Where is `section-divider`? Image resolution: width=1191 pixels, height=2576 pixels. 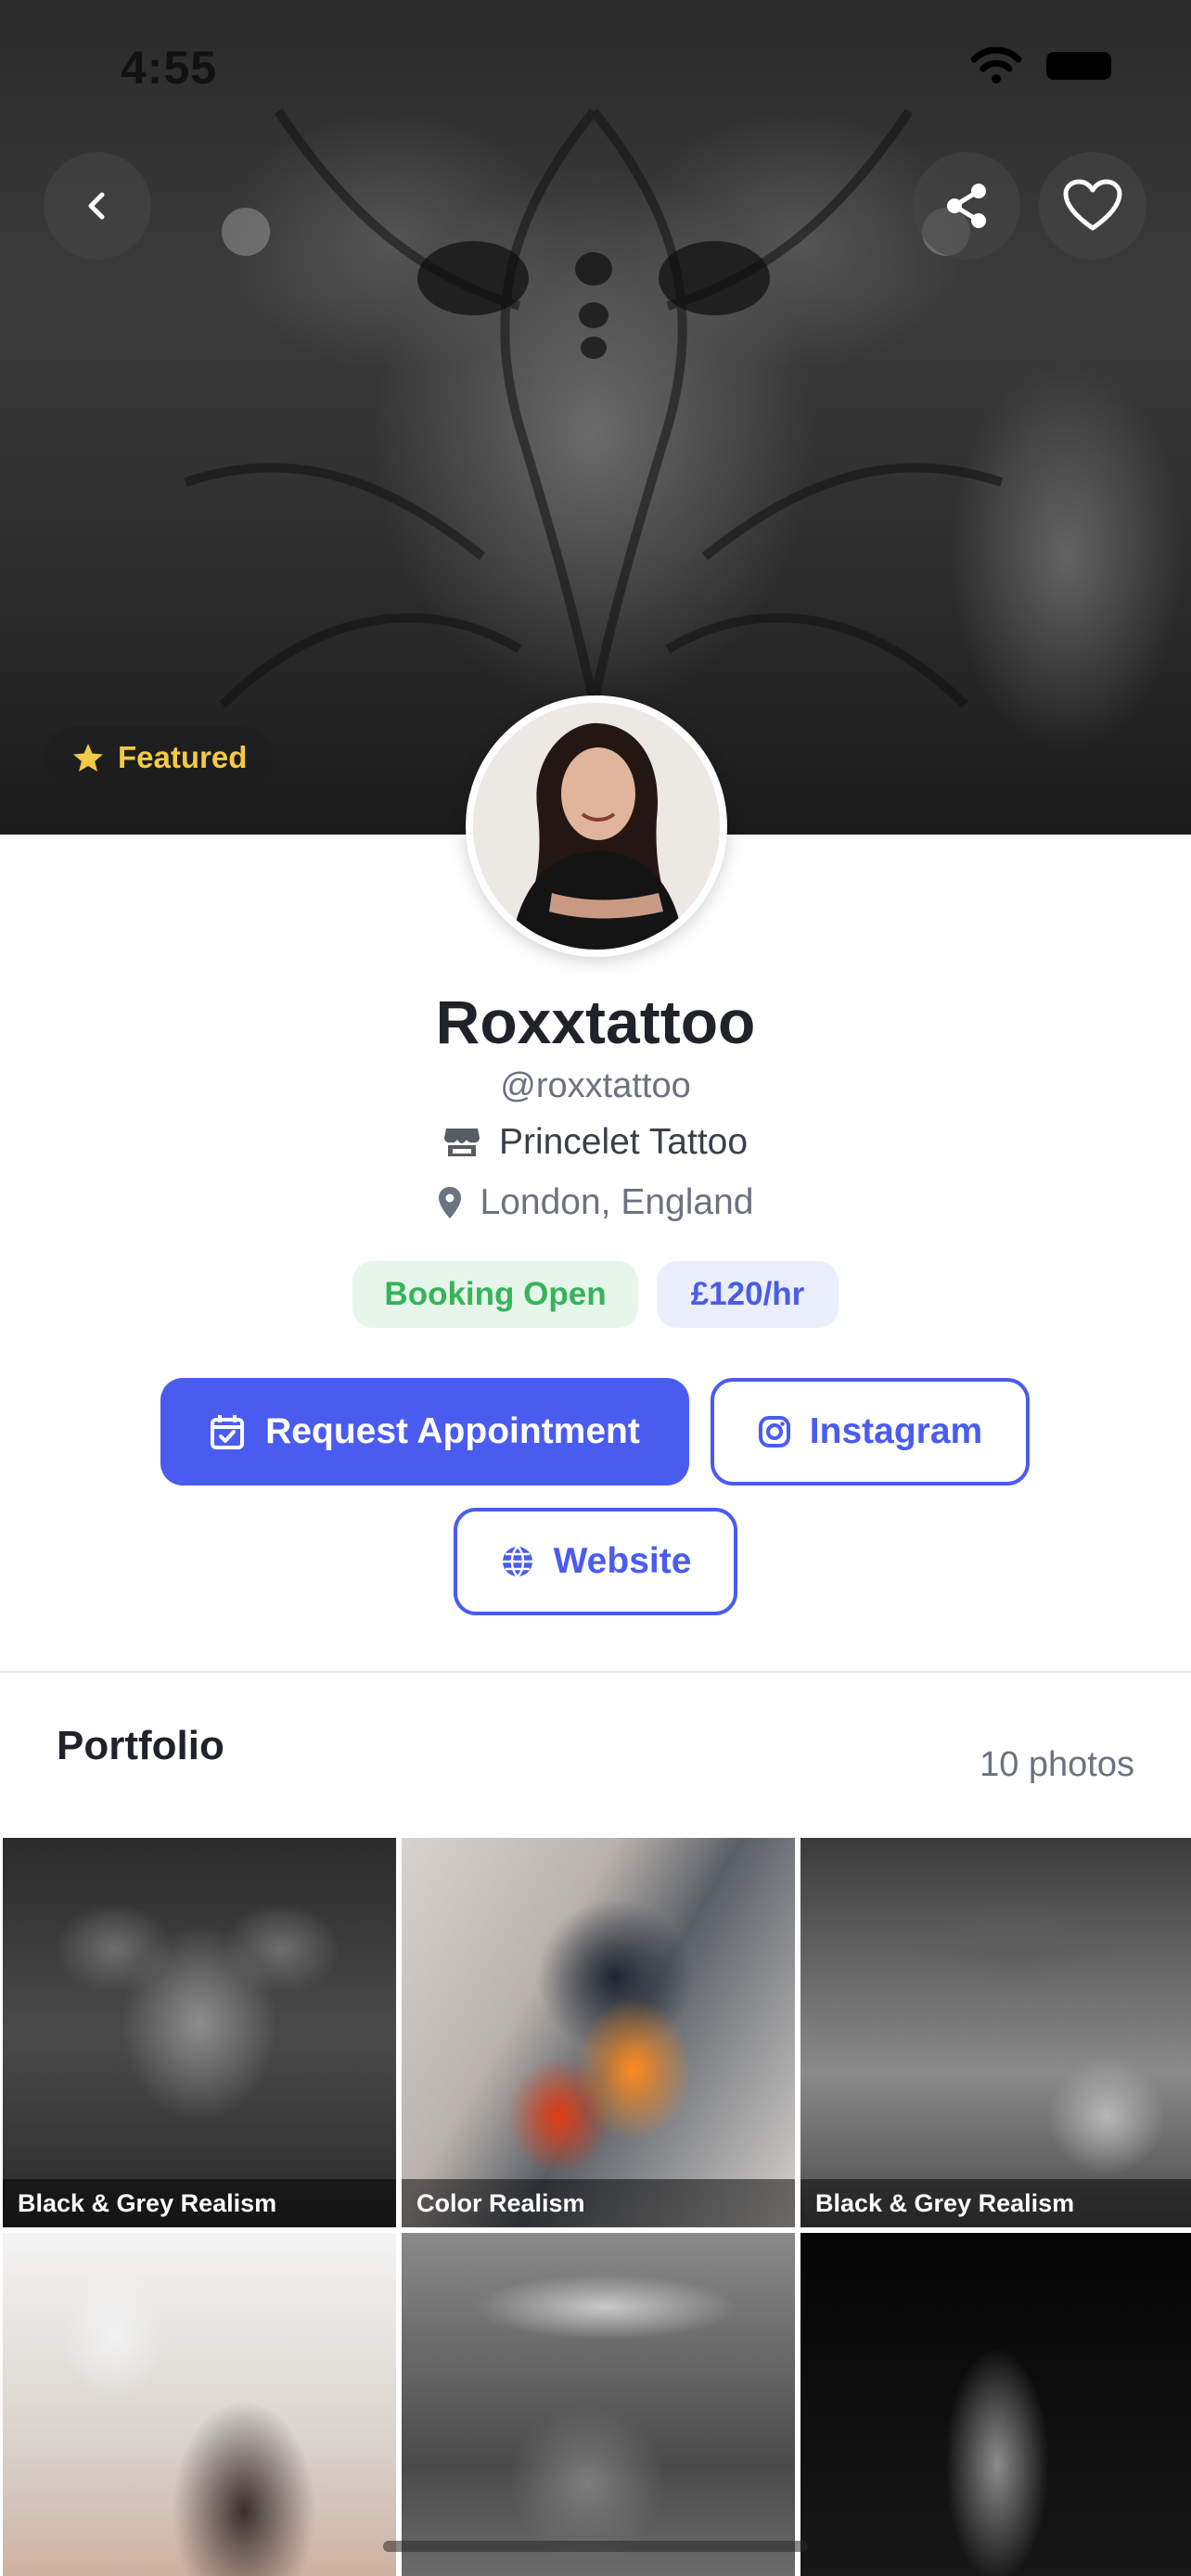
section-divider is located at coordinates (595, 1672).